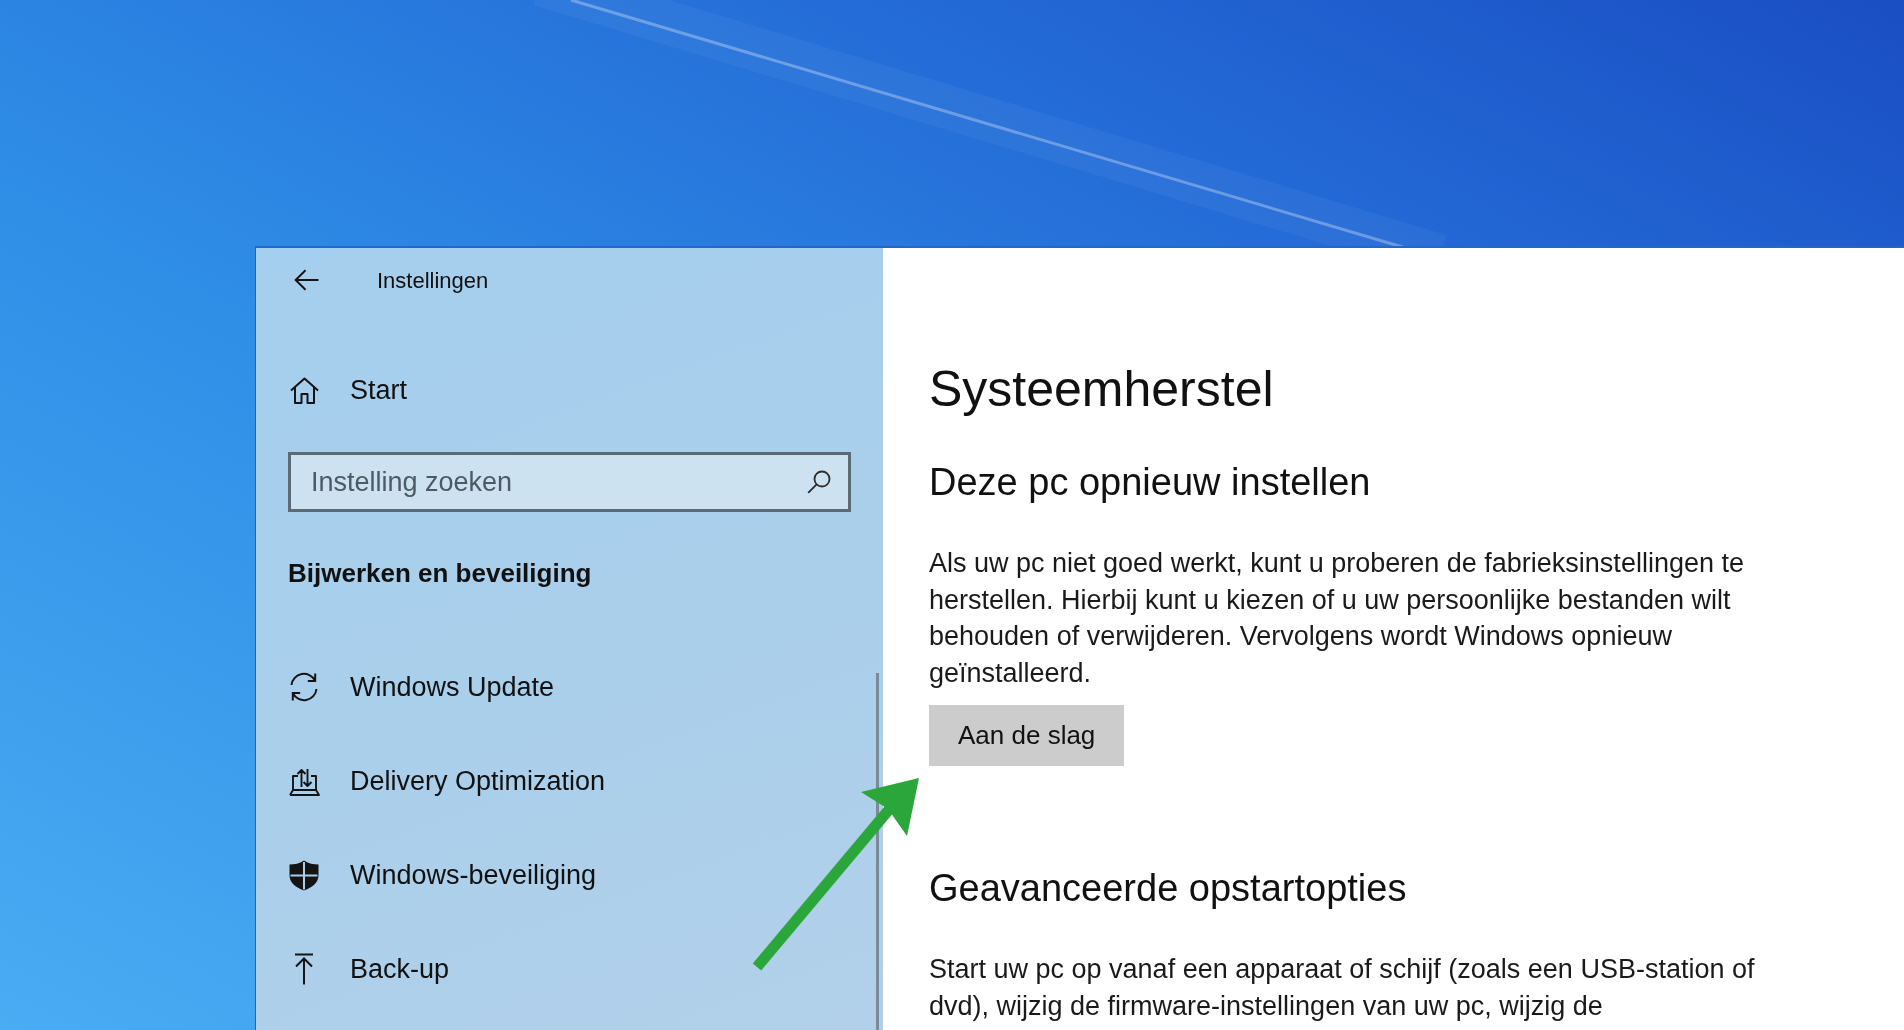 The width and height of the screenshot is (1904, 1030). Describe the element at coordinates (1150, 482) in the screenshot. I see `section-heading: Deze pc opnieuw instellen` at that location.